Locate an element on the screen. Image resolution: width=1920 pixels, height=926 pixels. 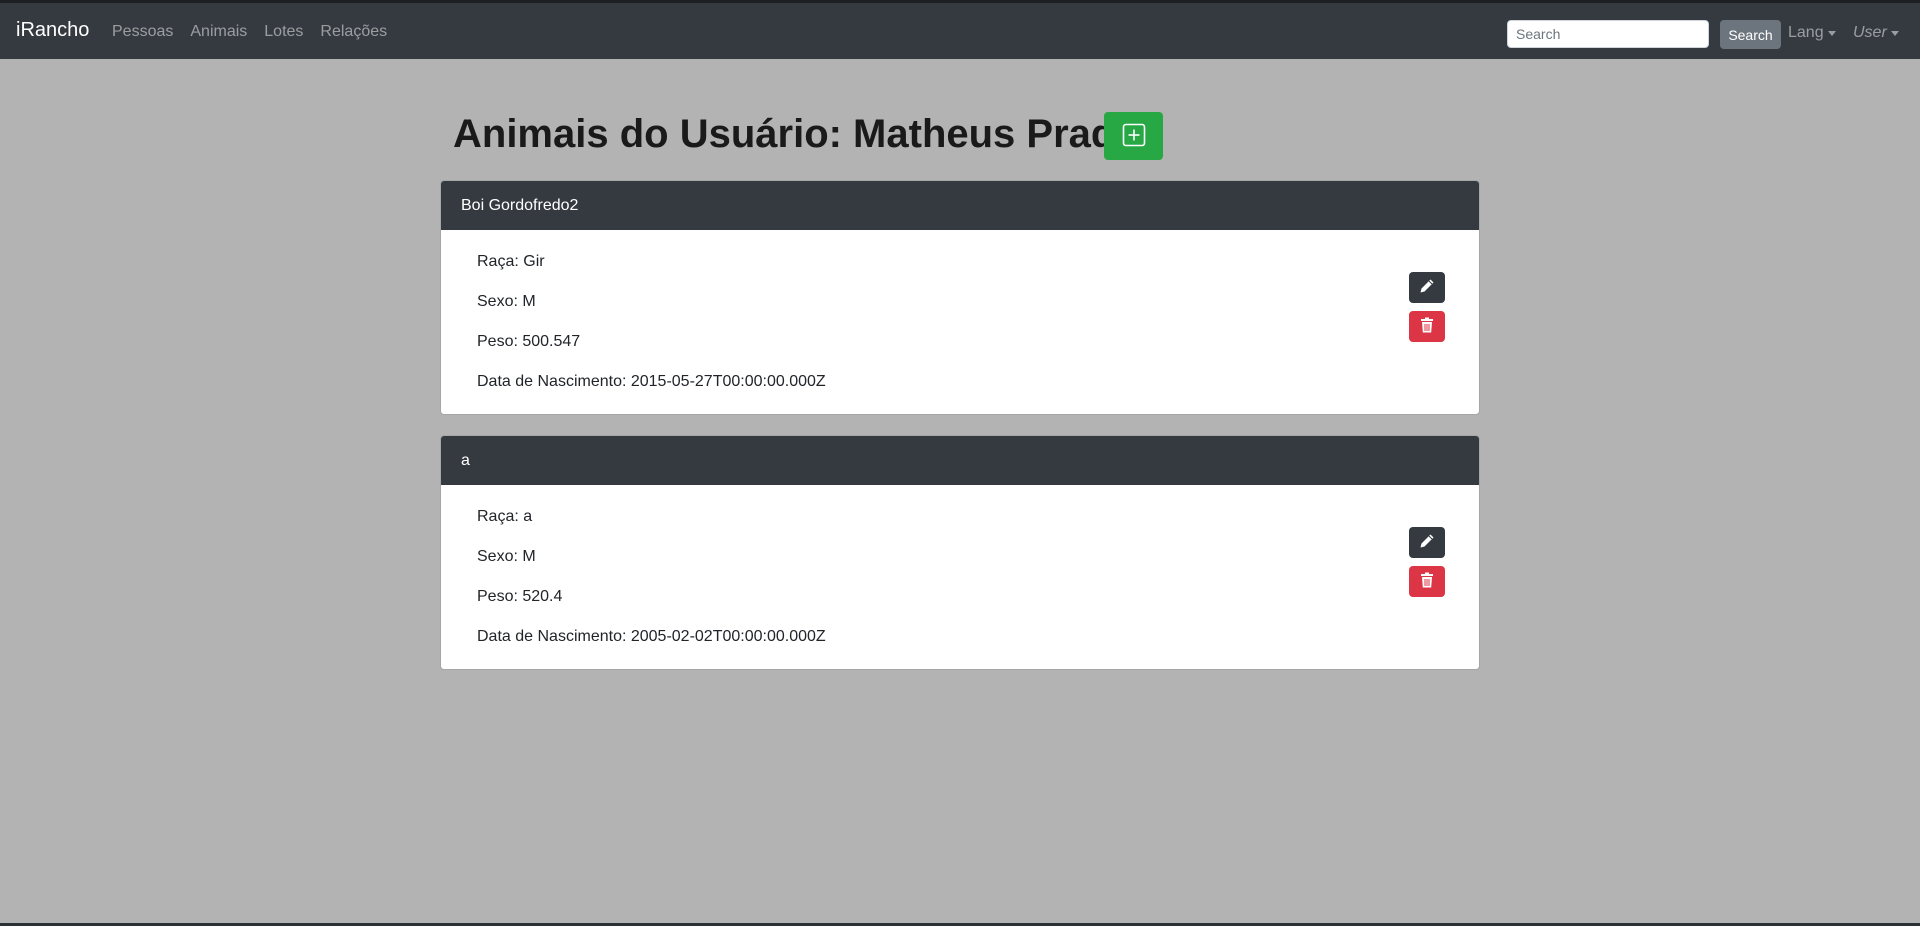
lang-dropdown-label: Lang is located at coordinates (1806, 32).